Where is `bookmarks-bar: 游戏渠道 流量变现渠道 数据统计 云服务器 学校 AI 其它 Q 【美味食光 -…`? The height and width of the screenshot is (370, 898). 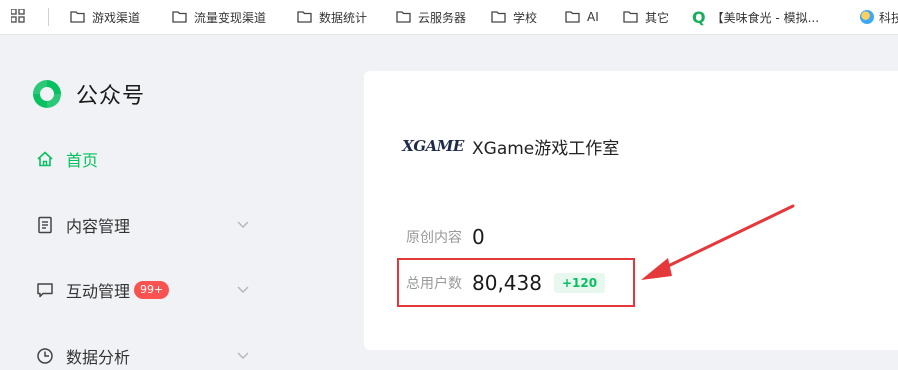 bookmarks-bar: 游戏渠道 流量变现渠道 数据统计 云服务器 学校 AI 其它 Q 【美味食光 -… is located at coordinates (449, 17).